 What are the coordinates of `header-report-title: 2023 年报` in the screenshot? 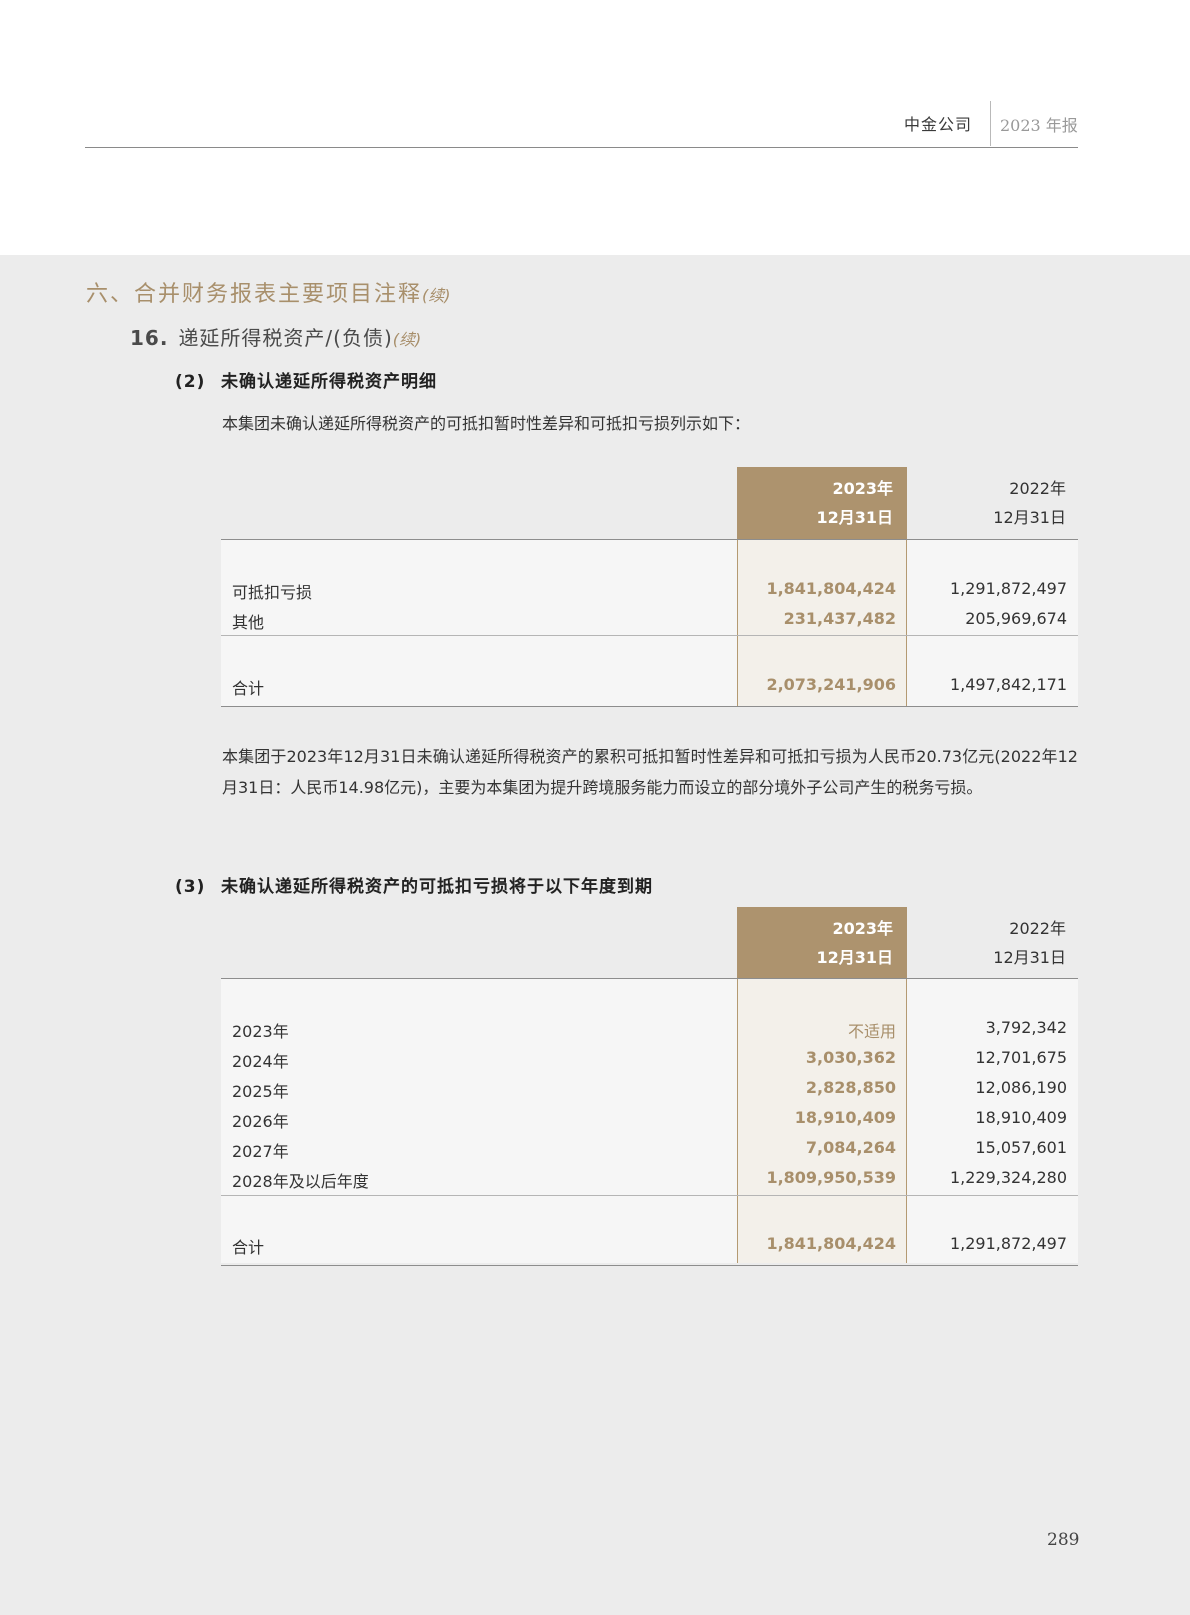 It's located at (1039, 125).